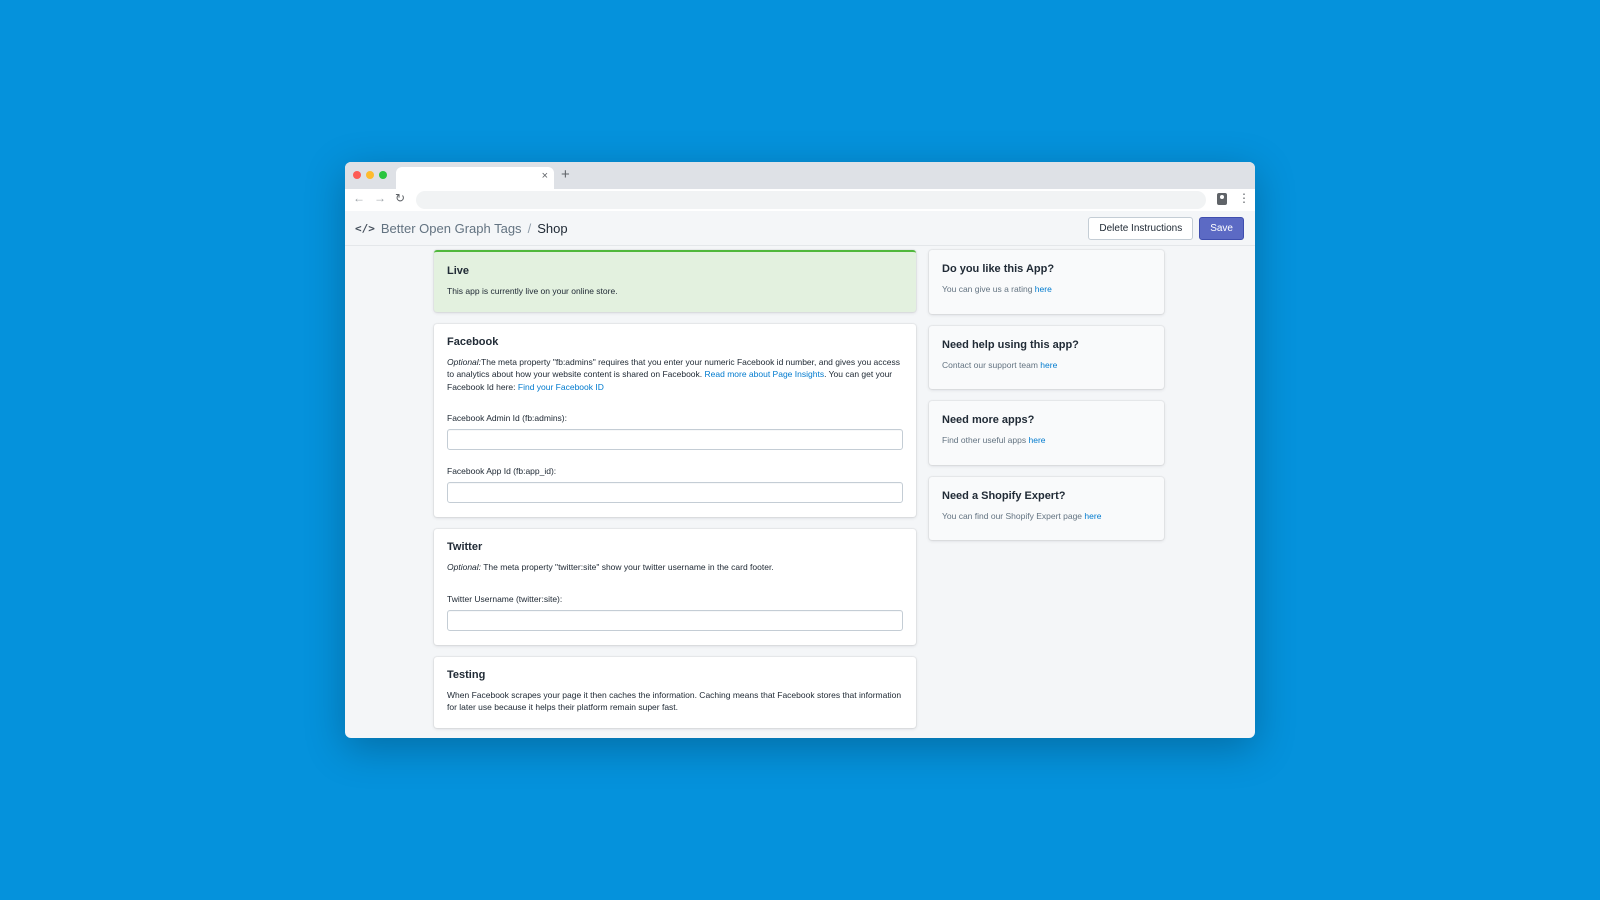  Describe the element at coordinates (1092, 516) in the screenshot. I see `shopify-expert-link: here` at that location.